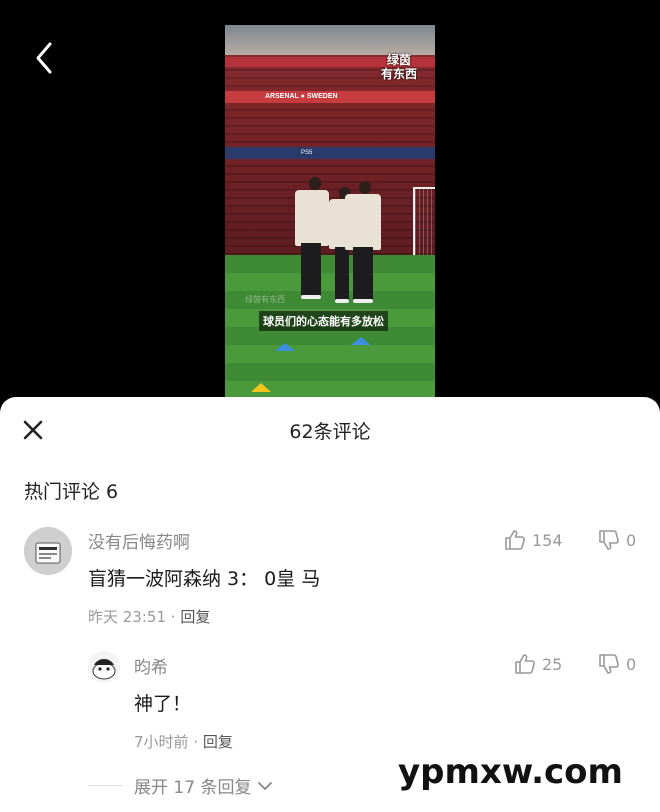 This screenshot has width=660, height=812. What do you see at coordinates (330, 40) in the screenshot?
I see `stadium-roof` at bounding box center [330, 40].